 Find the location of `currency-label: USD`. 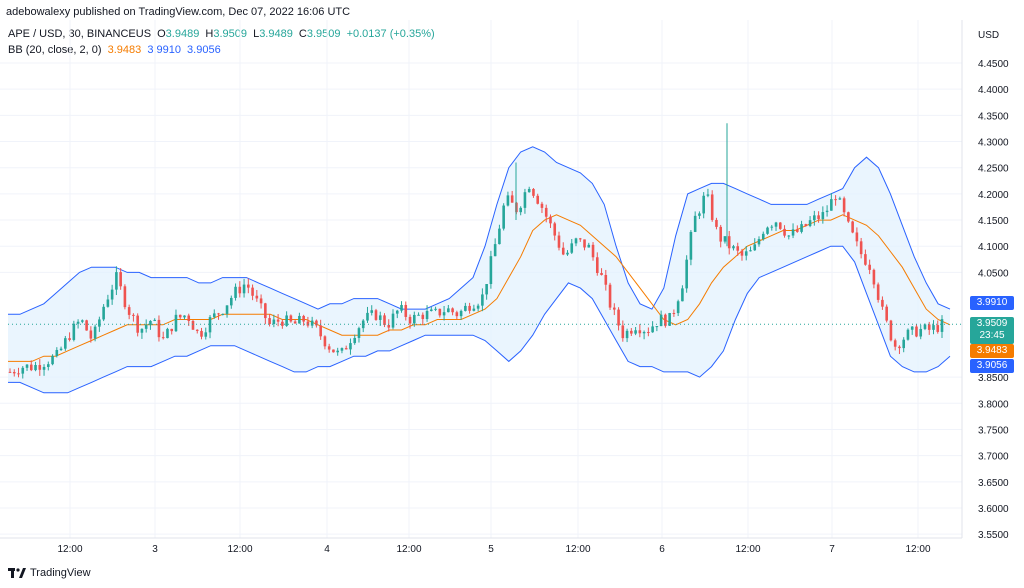

currency-label: USD is located at coordinates (988, 35).